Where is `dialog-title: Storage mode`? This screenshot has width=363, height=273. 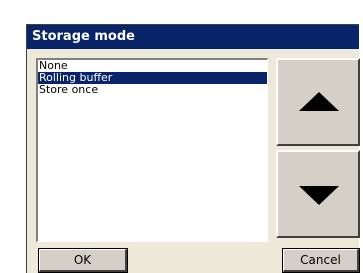
dialog-title: Storage mode is located at coordinates (193, 37).